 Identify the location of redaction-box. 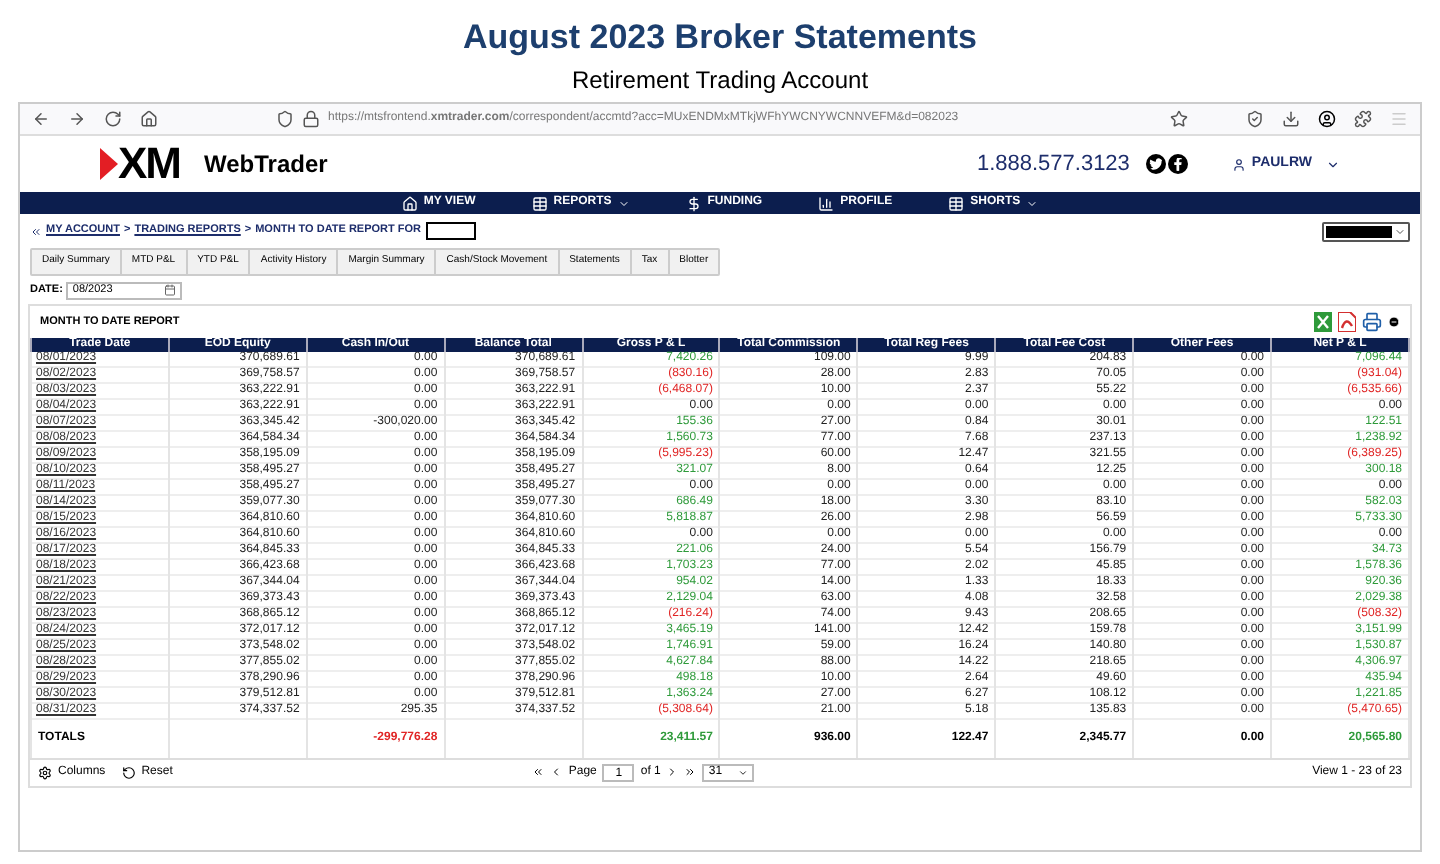
(450, 231).